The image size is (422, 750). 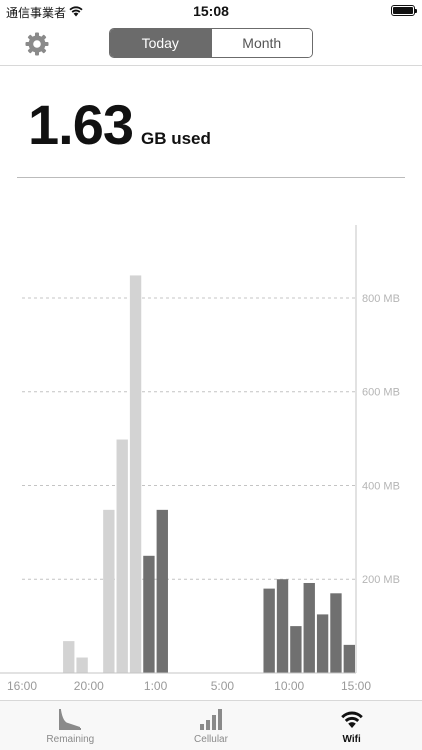 What do you see at coordinates (211, 177) in the screenshot?
I see `usage-divider` at bounding box center [211, 177].